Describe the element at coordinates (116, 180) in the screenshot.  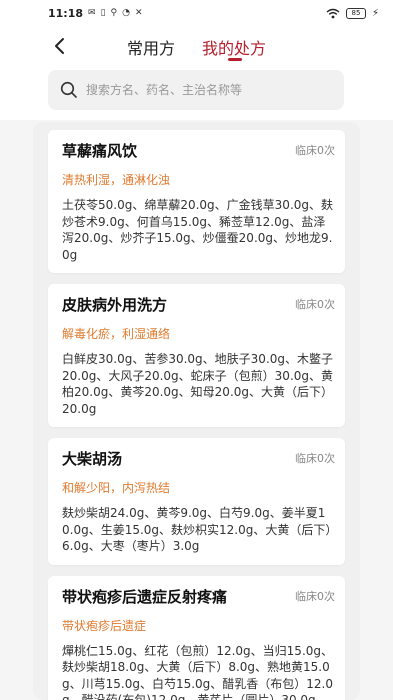
I see `prescription-effect: 清热利湿，通淋化浊` at that location.